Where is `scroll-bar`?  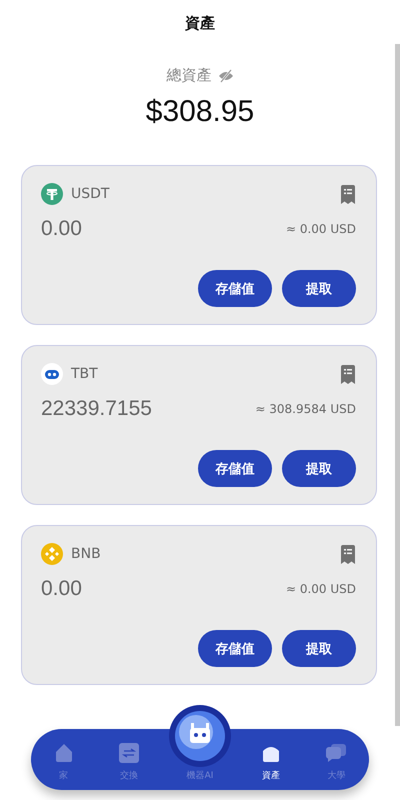 scroll-bar is located at coordinates (397, 385).